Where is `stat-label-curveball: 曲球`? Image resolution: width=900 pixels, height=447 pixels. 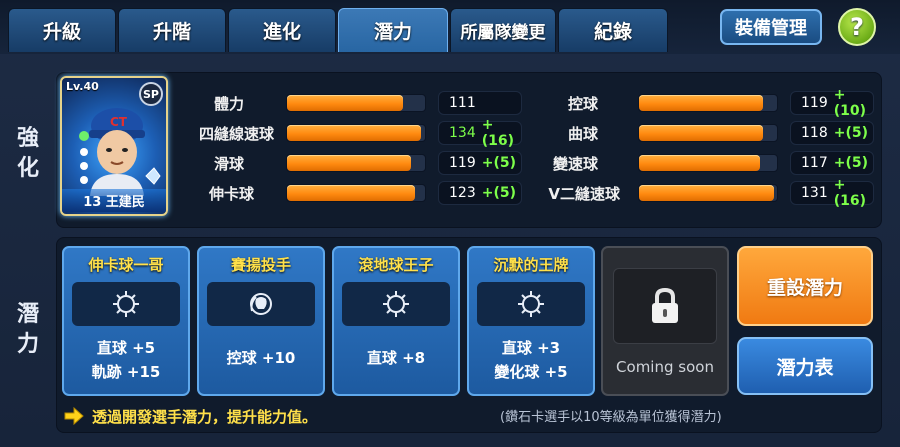
stat-label-curveball: 曲球 is located at coordinates (582, 134).